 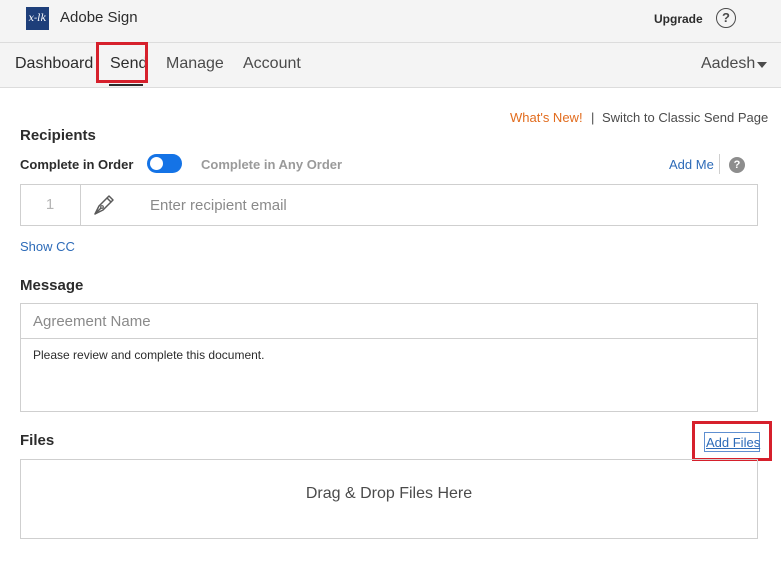 I want to click on tab-account: Account, so click(x=272, y=64).